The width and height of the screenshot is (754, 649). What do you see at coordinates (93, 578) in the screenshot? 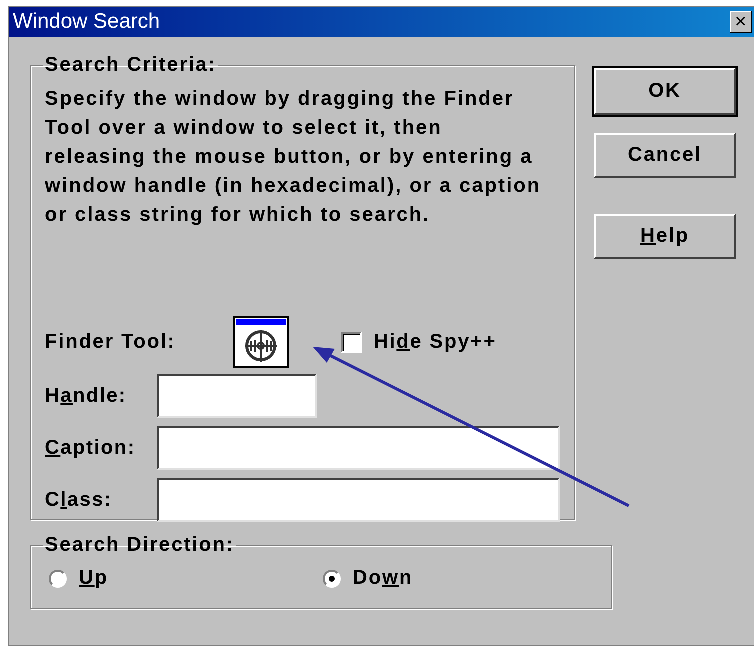
I see `radio-label: Up` at bounding box center [93, 578].